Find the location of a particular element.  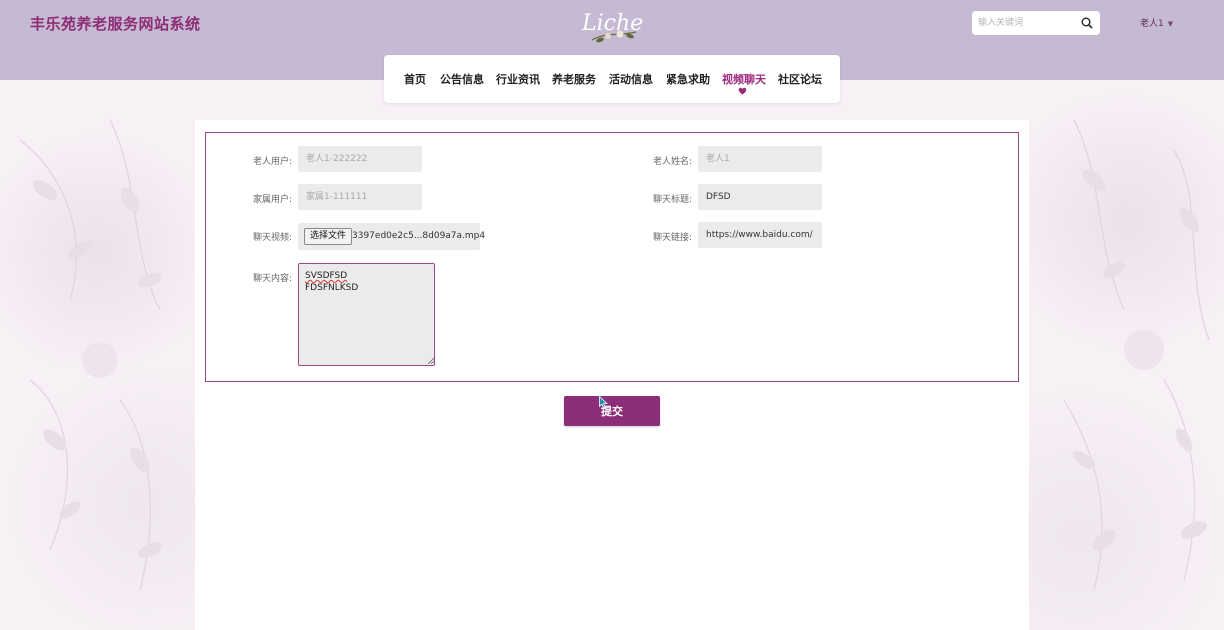

selected-file-name: 3397ed0e2c5...8d09a7a.mp4 is located at coordinates (419, 236).